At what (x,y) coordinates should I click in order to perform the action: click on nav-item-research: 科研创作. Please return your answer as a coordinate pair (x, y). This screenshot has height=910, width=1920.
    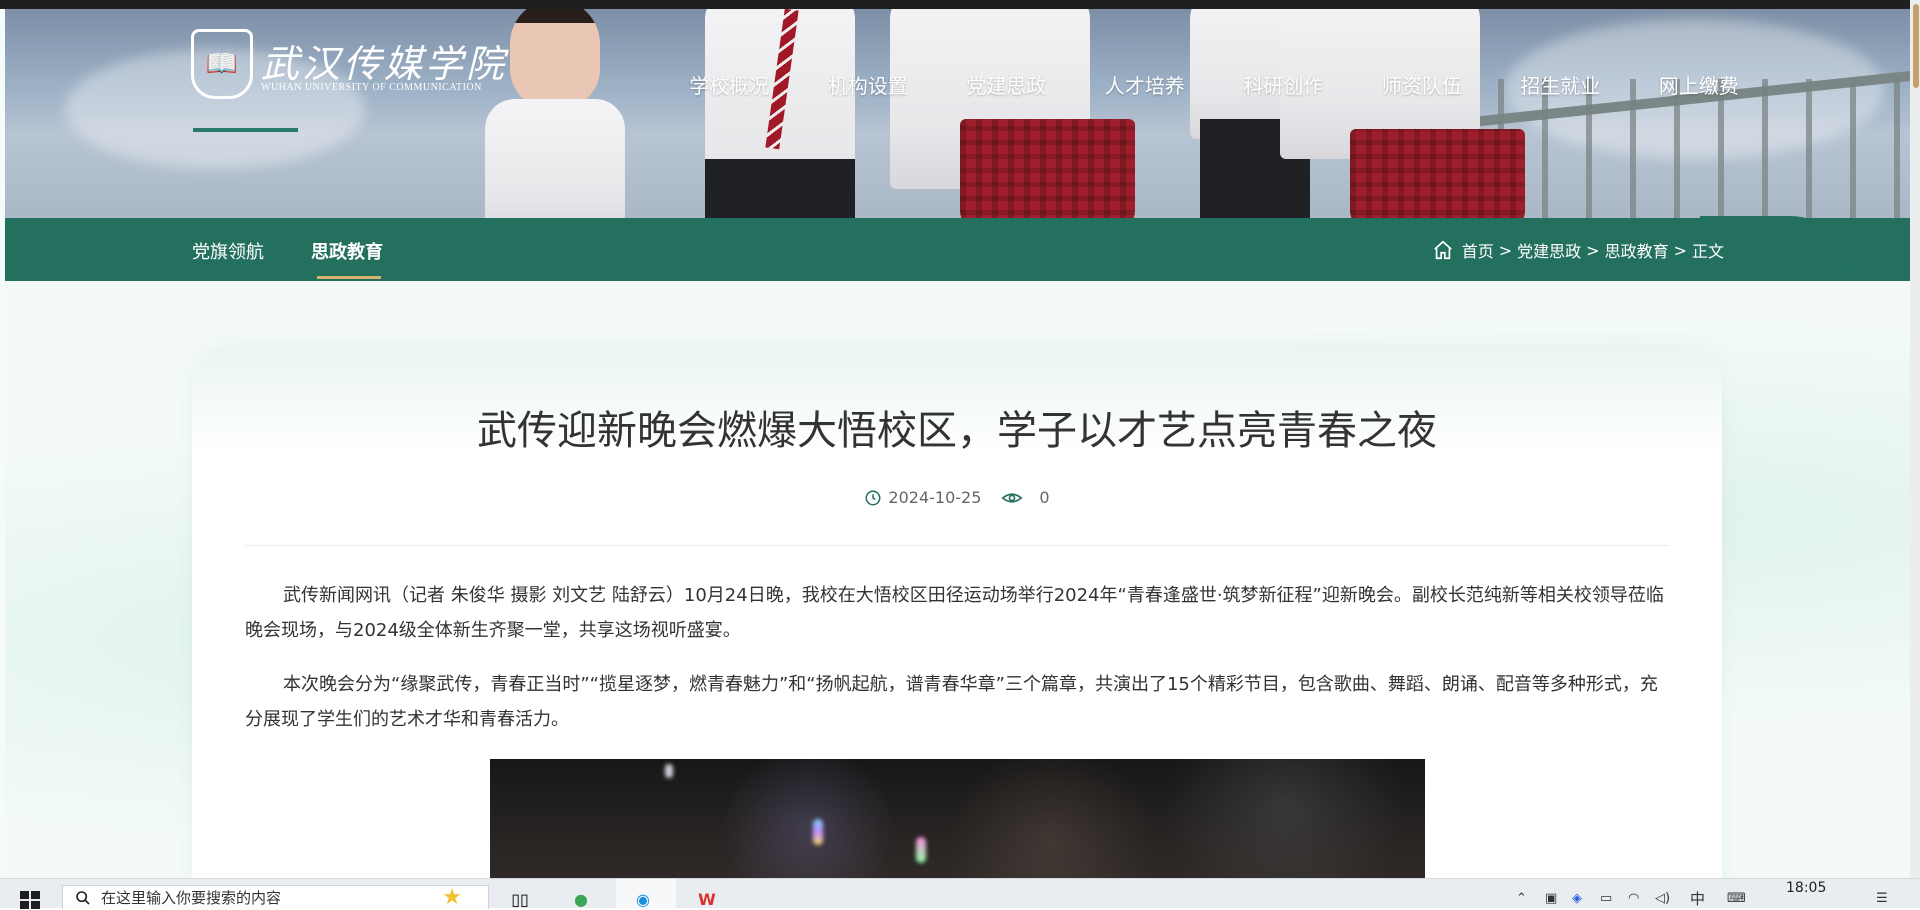
    Looking at the image, I should click on (1283, 84).